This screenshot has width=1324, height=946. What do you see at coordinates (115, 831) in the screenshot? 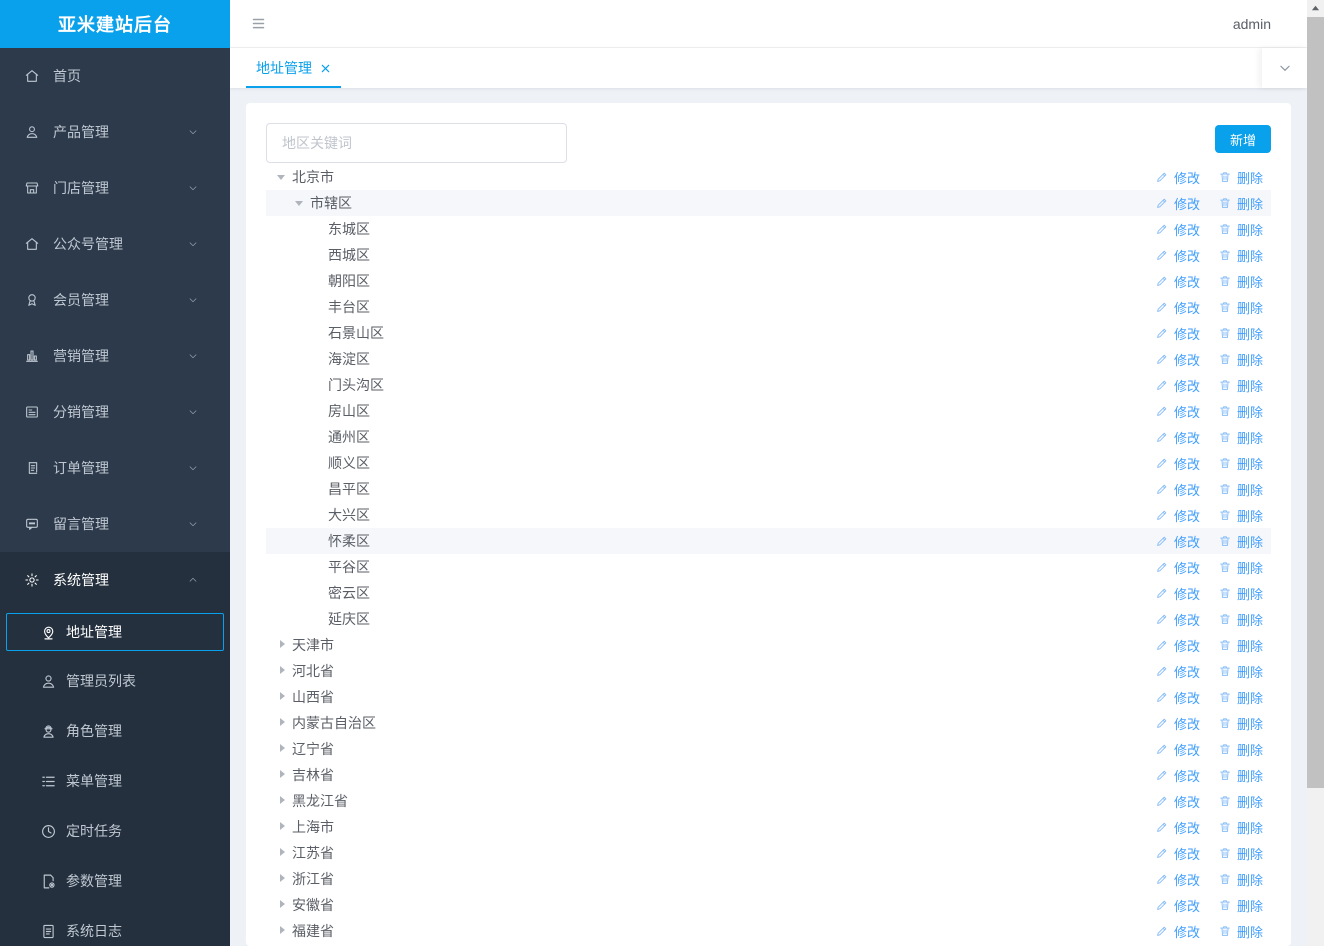
I see `sidebar-subitem-cron: 定时任务` at bounding box center [115, 831].